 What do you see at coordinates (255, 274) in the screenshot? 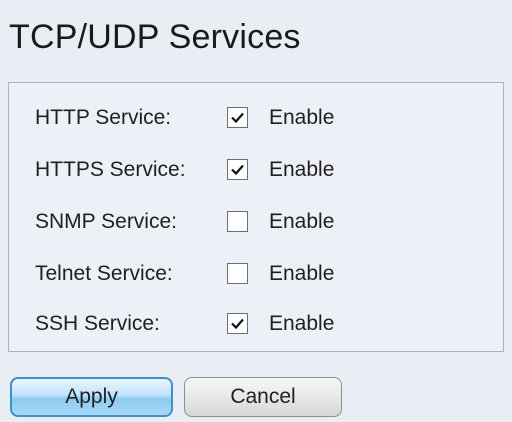
I see `service-row-telnet: Telnet Service: Enable` at bounding box center [255, 274].